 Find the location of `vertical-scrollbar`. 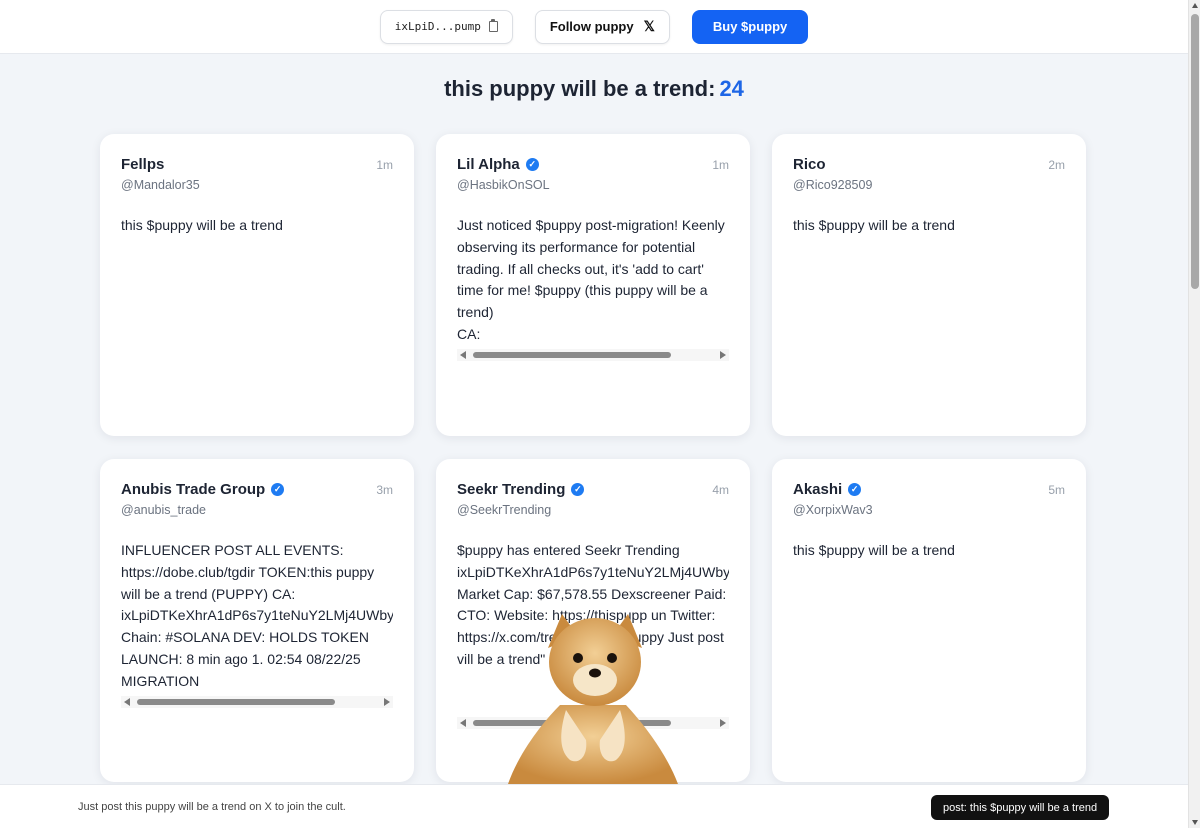

vertical-scrollbar is located at coordinates (1194, 414).